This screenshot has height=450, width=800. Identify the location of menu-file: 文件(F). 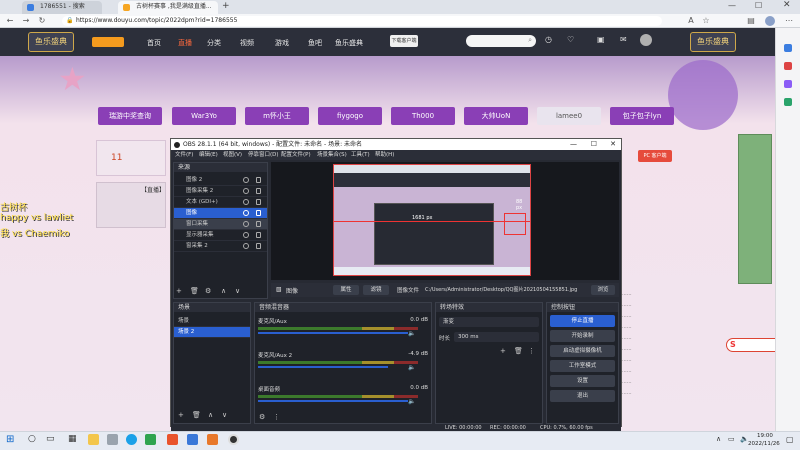
(184, 155).